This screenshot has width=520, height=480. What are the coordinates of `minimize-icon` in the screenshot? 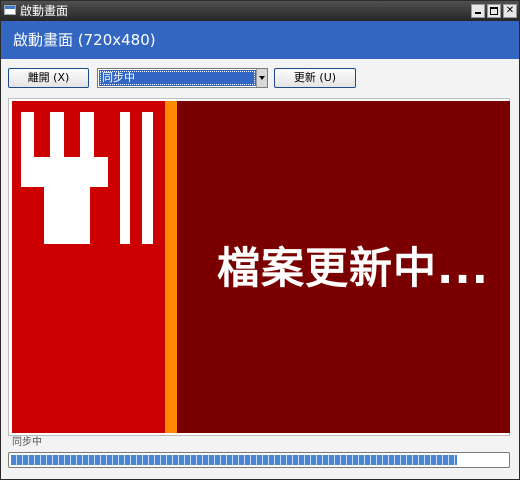 It's located at (478, 11).